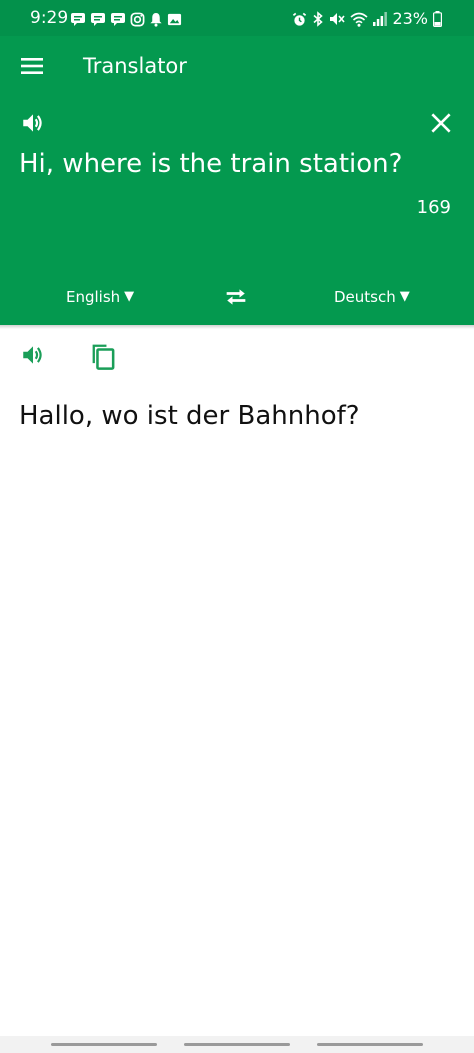 The image size is (474, 1053). I want to click on copy-icon, so click(103, 357).